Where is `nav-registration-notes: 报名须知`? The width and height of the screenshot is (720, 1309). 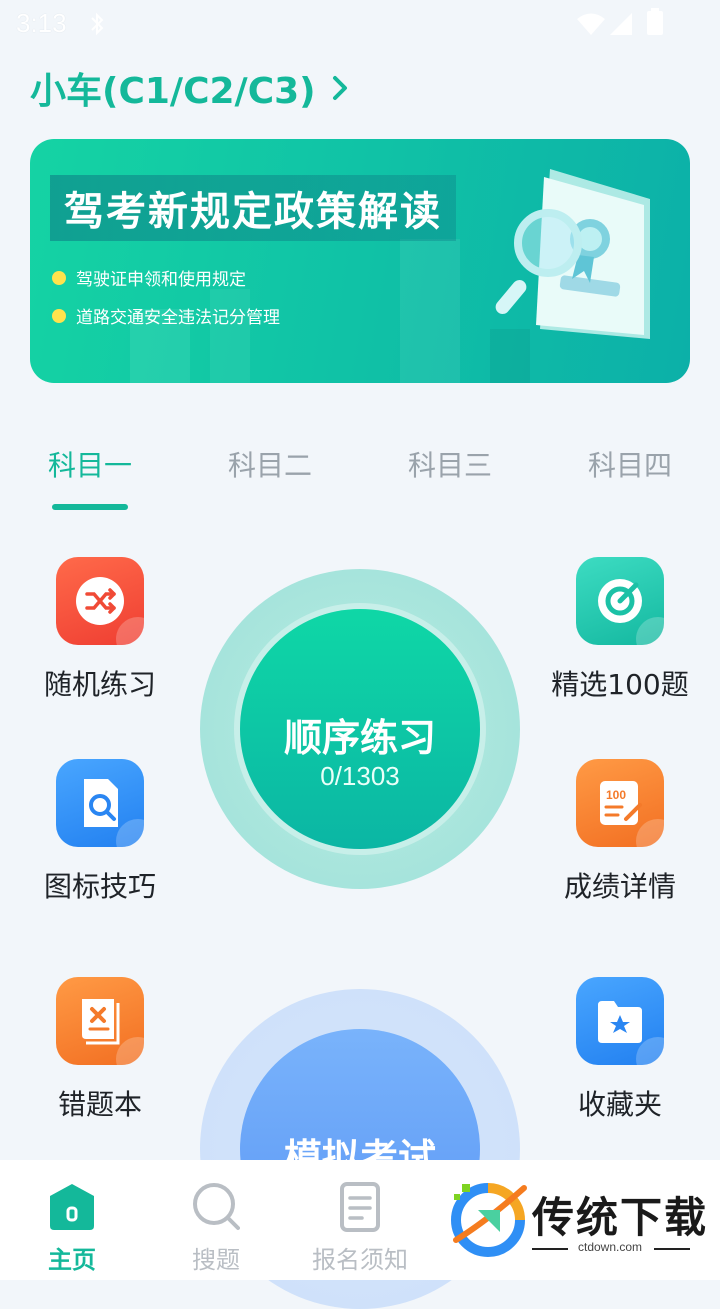 nav-registration-notes: 报名须知 is located at coordinates (360, 1220).